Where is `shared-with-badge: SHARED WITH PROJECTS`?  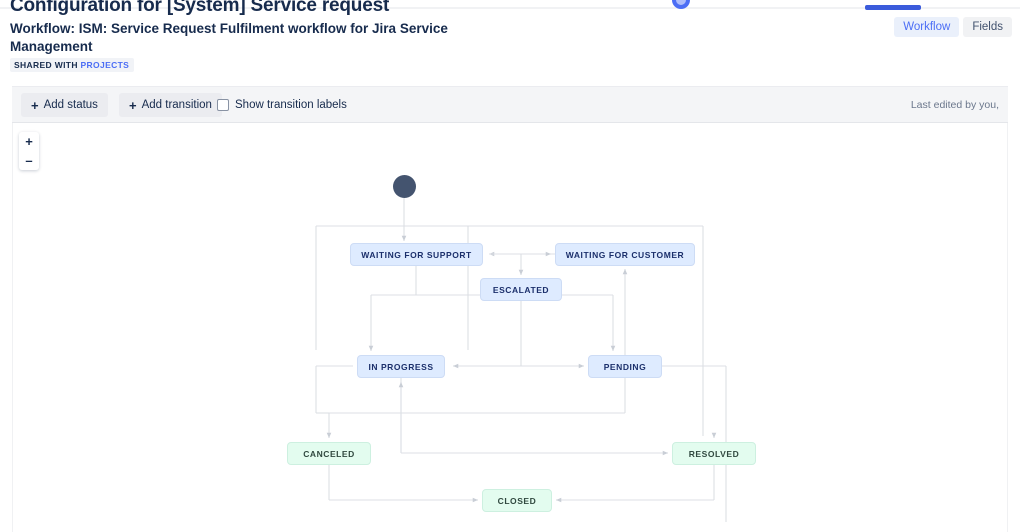 shared-with-badge: SHARED WITH PROJECTS is located at coordinates (72, 65).